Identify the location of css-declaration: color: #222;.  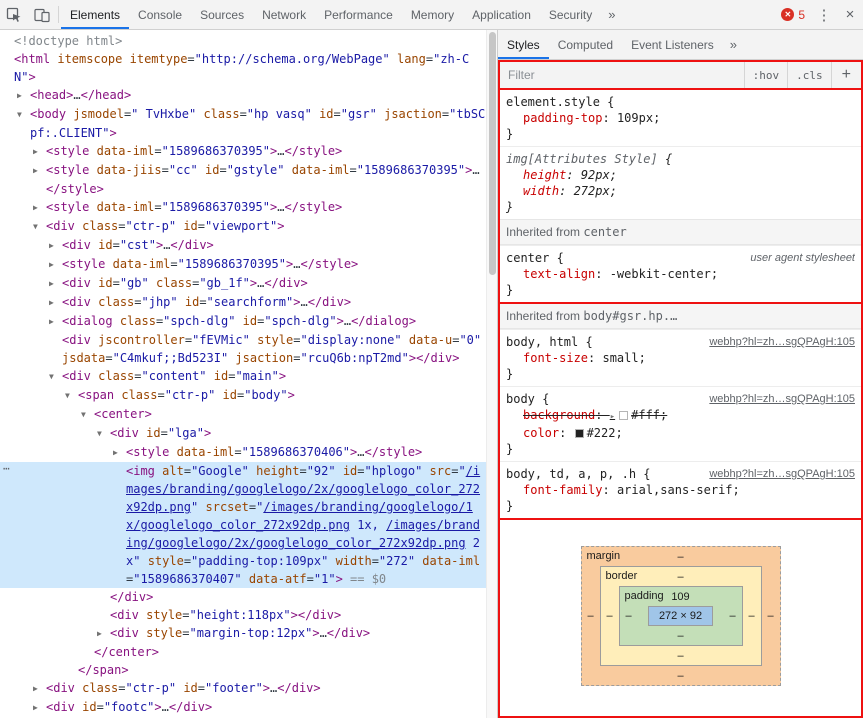
(680, 433).